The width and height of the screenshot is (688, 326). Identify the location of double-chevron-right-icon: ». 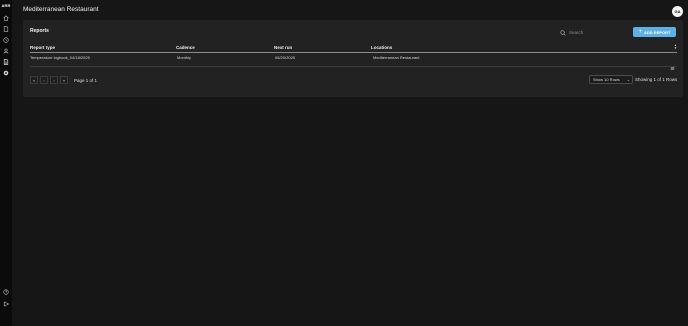
(64, 80).